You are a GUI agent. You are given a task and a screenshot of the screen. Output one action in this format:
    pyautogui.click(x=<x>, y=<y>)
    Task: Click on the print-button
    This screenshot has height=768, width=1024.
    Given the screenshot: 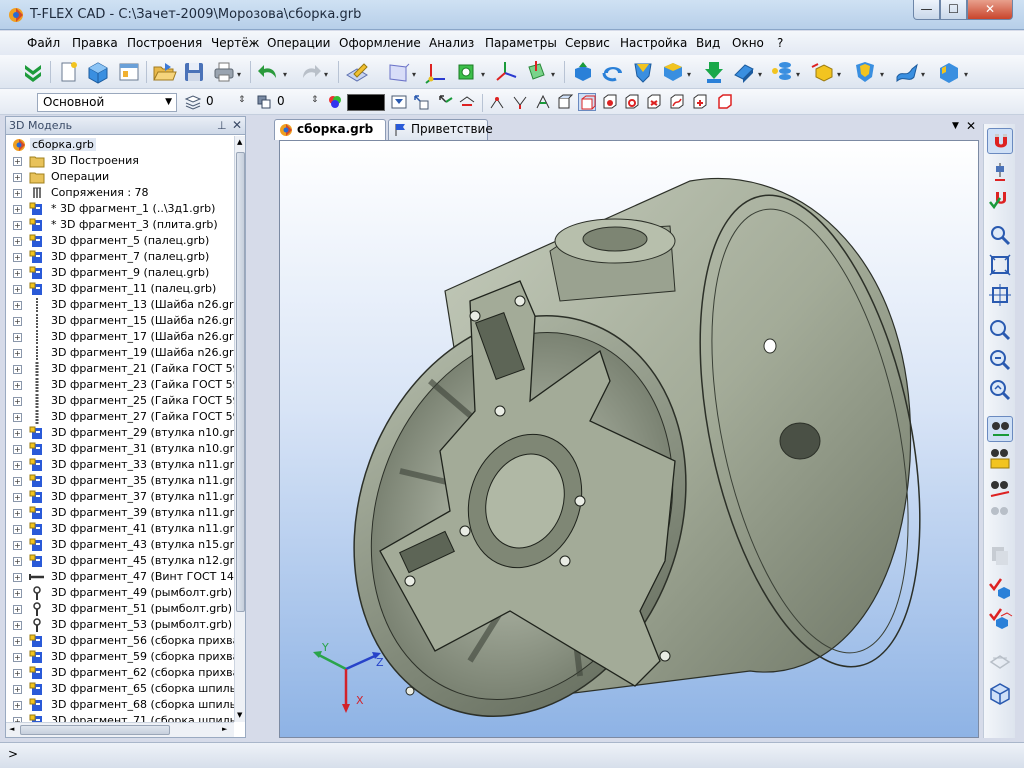 What is the action you would take?
    pyautogui.click(x=224, y=72)
    